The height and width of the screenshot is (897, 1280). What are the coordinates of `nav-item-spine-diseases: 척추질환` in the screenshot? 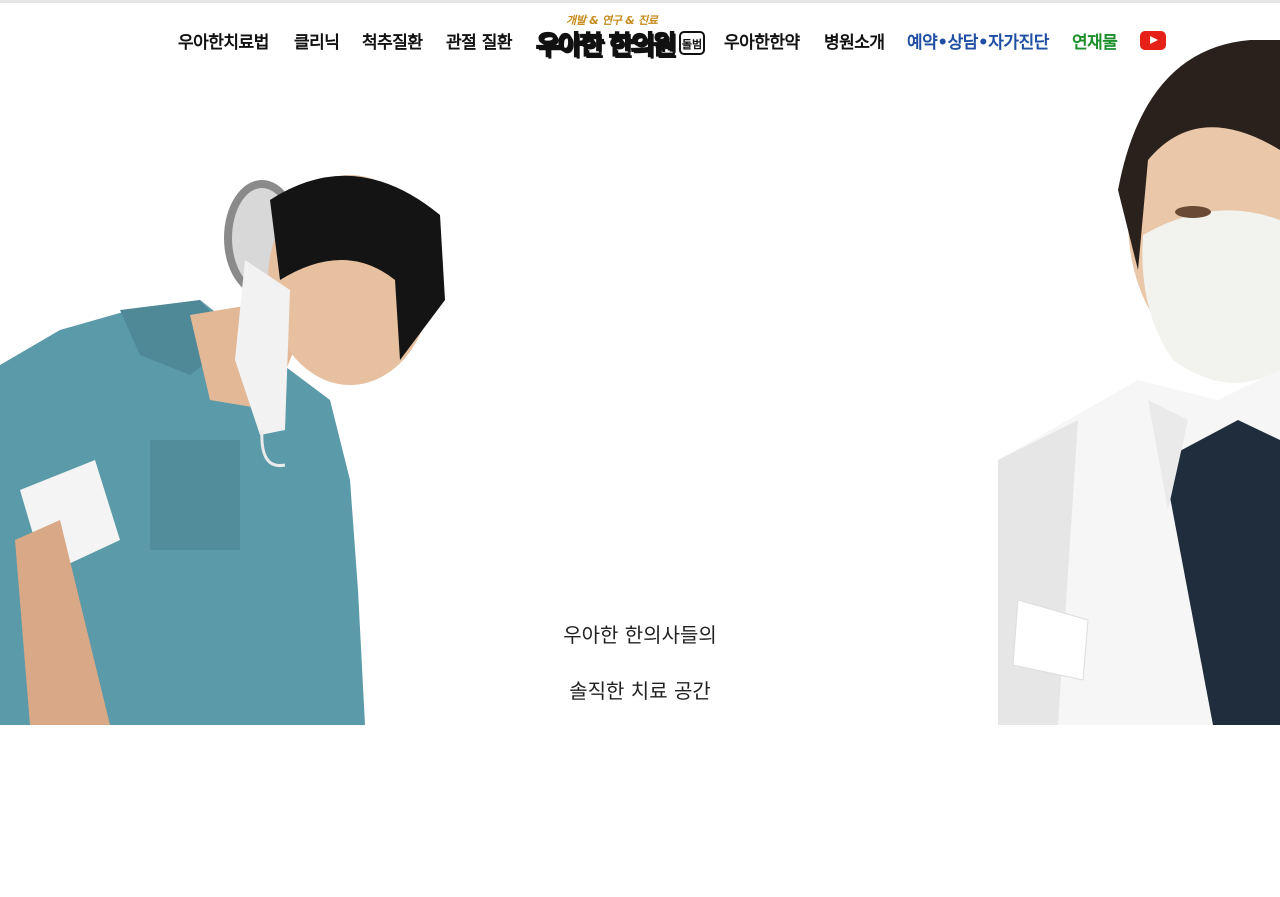 It's located at (392, 40).